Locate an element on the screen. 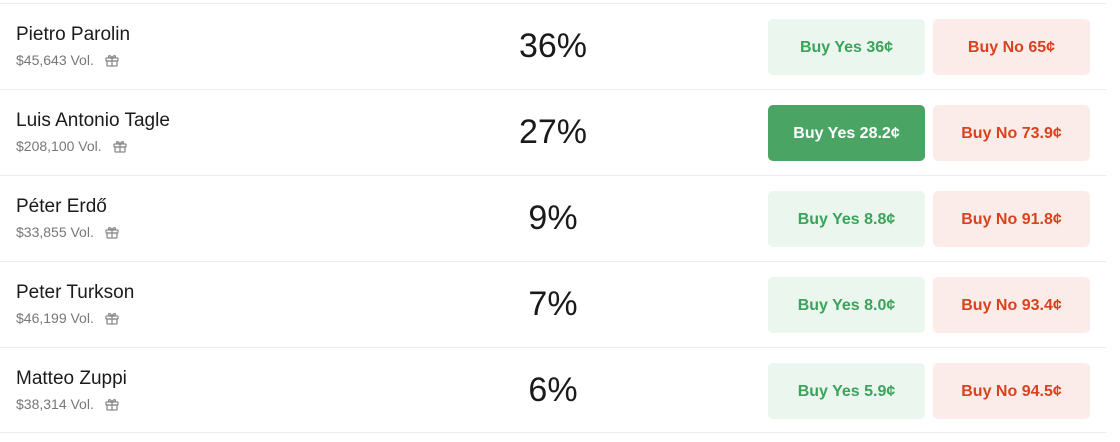 This screenshot has height=442, width=1120. candidate-meta: $45,643 Vol. is located at coordinates (73, 60).